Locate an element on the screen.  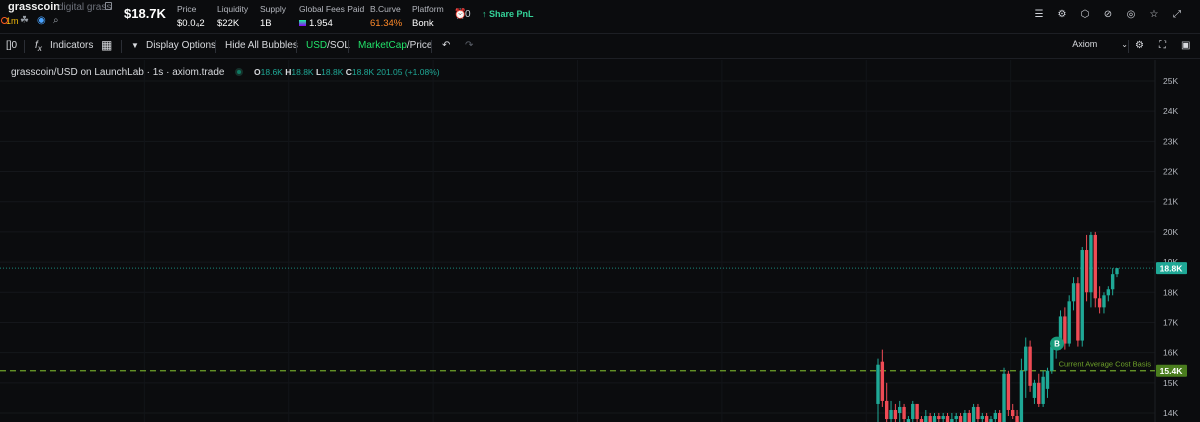
axis-tick-label: 21K is located at coordinates (1170, 202).